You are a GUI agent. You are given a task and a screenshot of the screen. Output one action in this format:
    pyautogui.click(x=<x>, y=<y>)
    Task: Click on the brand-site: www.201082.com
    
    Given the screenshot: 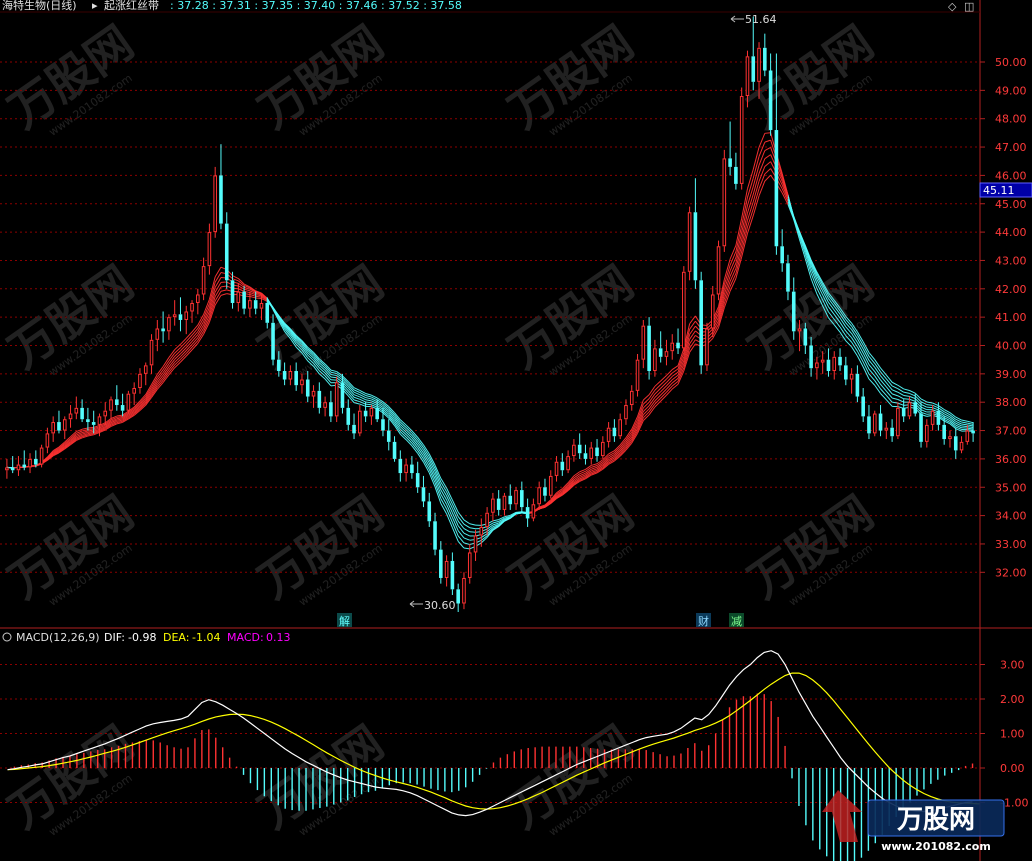 What is the action you would take?
    pyautogui.click(x=936, y=846)
    